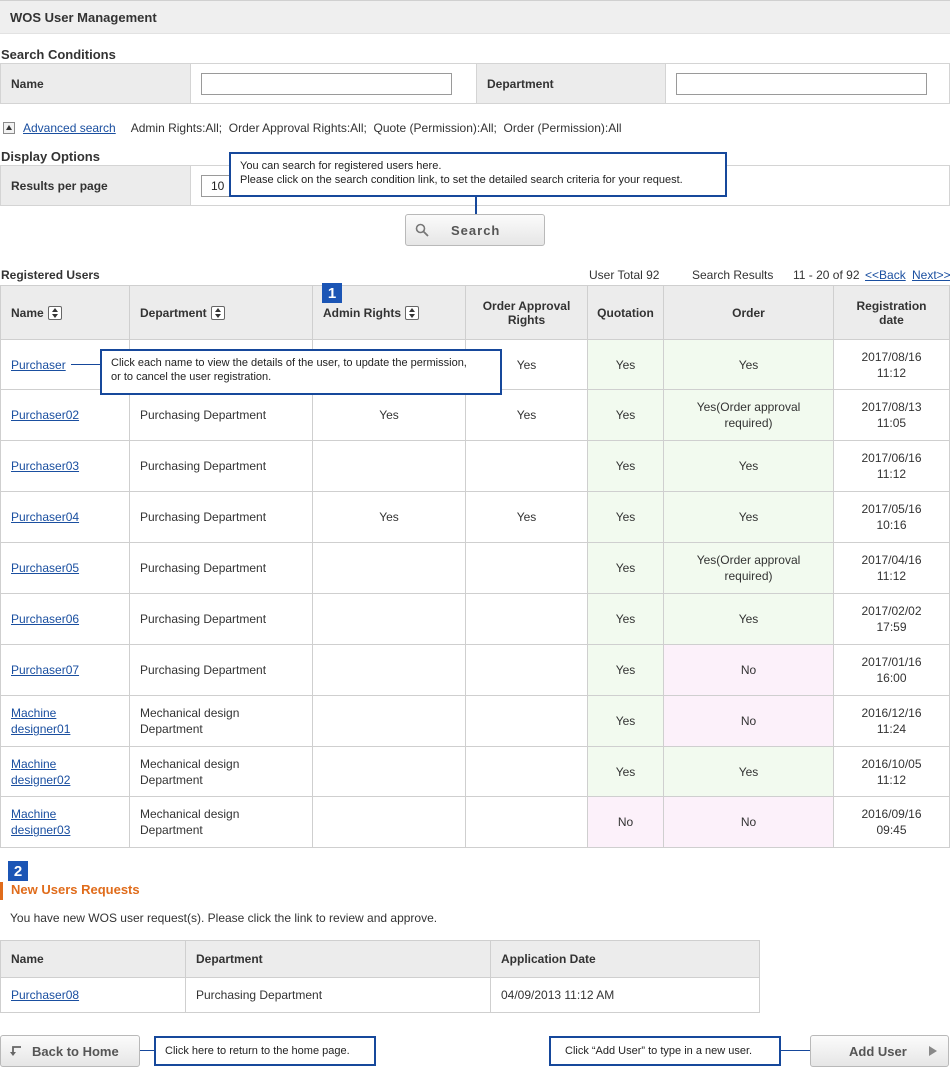 The width and height of the screenshot is (950, 1068). Describe the element at coordinates (801, 84) in the screenshot. I see `department-input` at that location.